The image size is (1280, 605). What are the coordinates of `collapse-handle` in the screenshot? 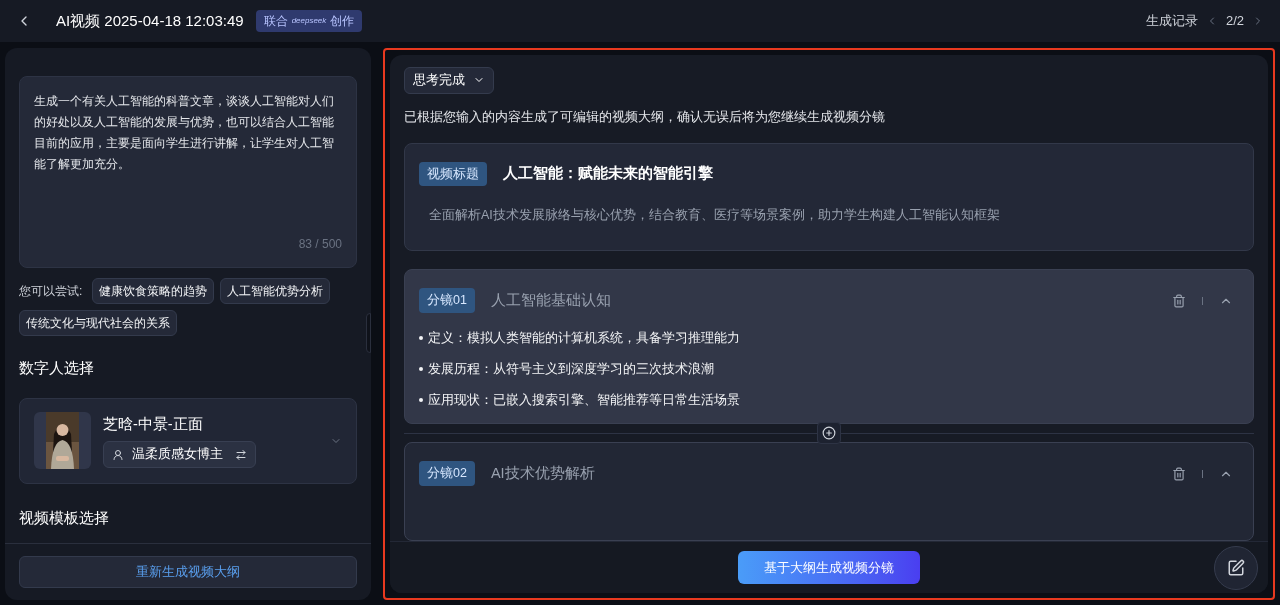 It's located at (368, 333).